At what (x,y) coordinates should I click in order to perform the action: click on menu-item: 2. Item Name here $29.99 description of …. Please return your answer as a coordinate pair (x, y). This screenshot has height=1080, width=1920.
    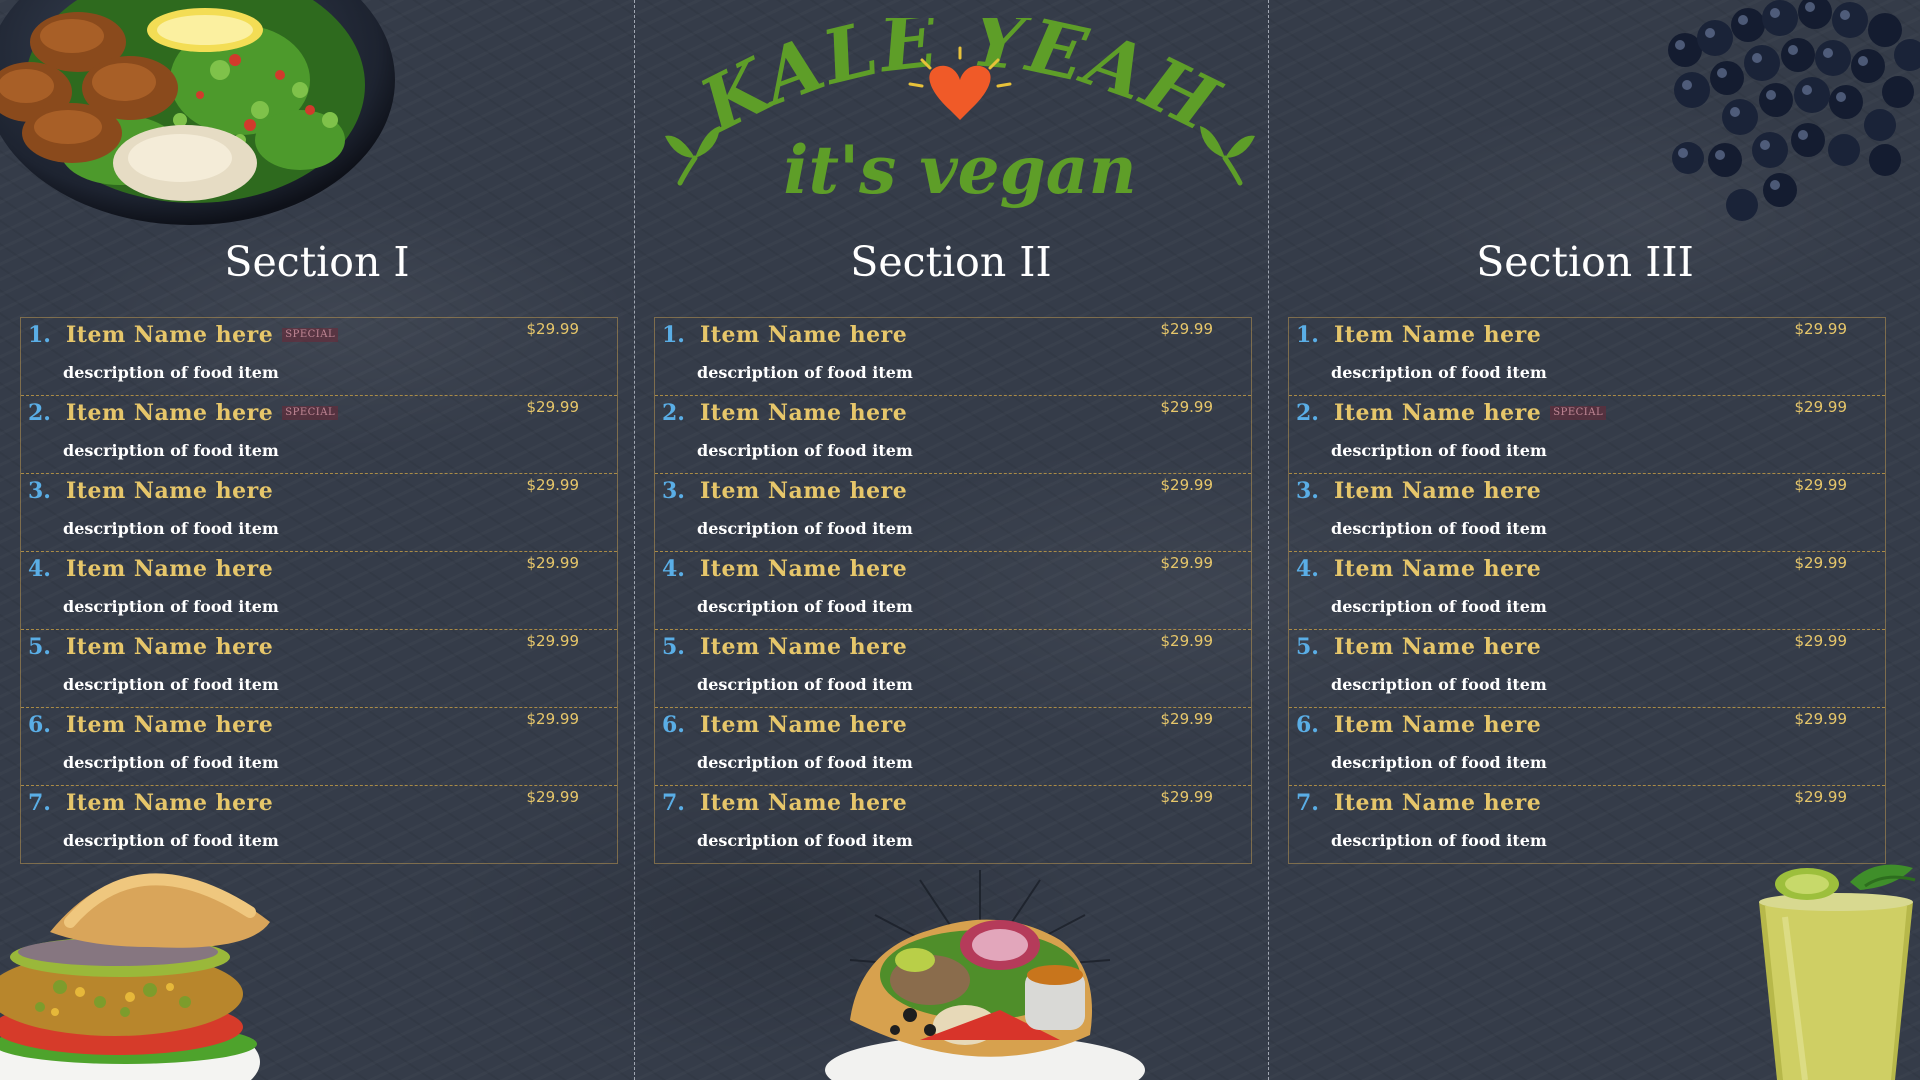
    Looking at the image, I should click on (953, 435).